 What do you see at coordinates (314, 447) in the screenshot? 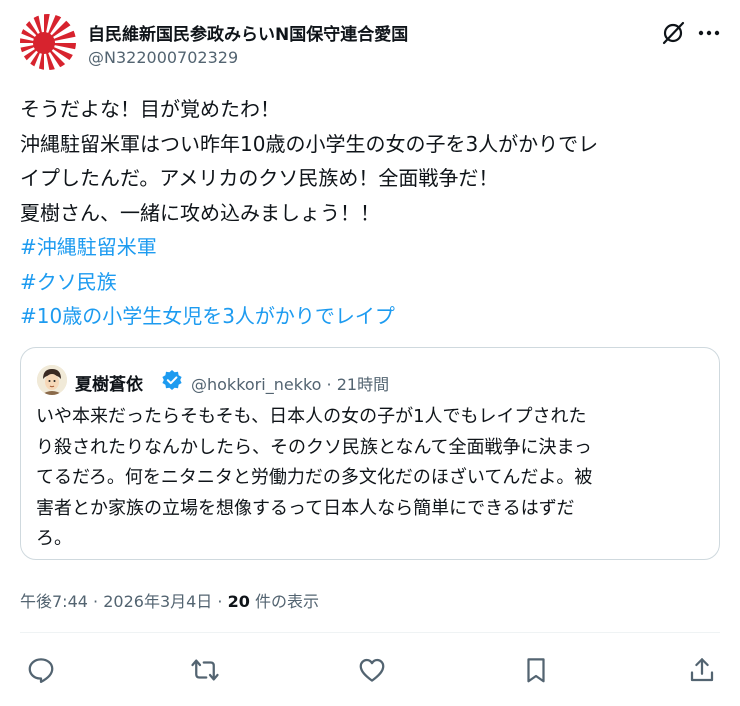
I see `quoted-line: り殺されたりなんかしたら、そのクソ民族となんて全面戦争に決まっ` at bounding box center [314, 447].